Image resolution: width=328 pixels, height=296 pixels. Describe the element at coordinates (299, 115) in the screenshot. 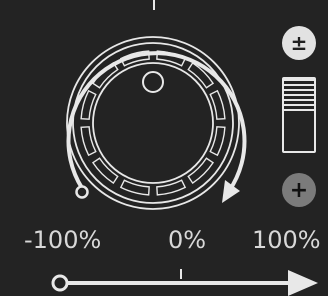

I see `depth-fader` at that location.